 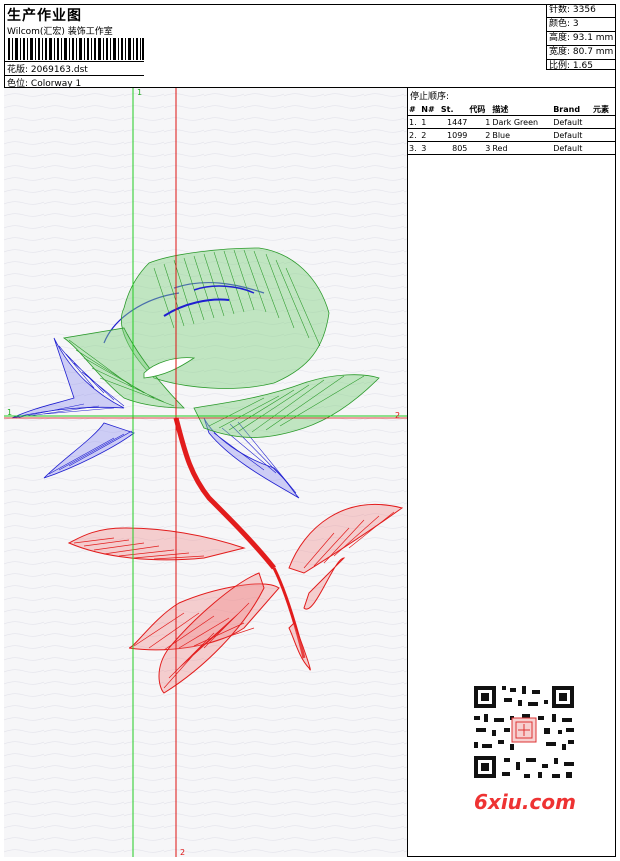 I want to click on row-index: 3., so click(x=414, y=148).